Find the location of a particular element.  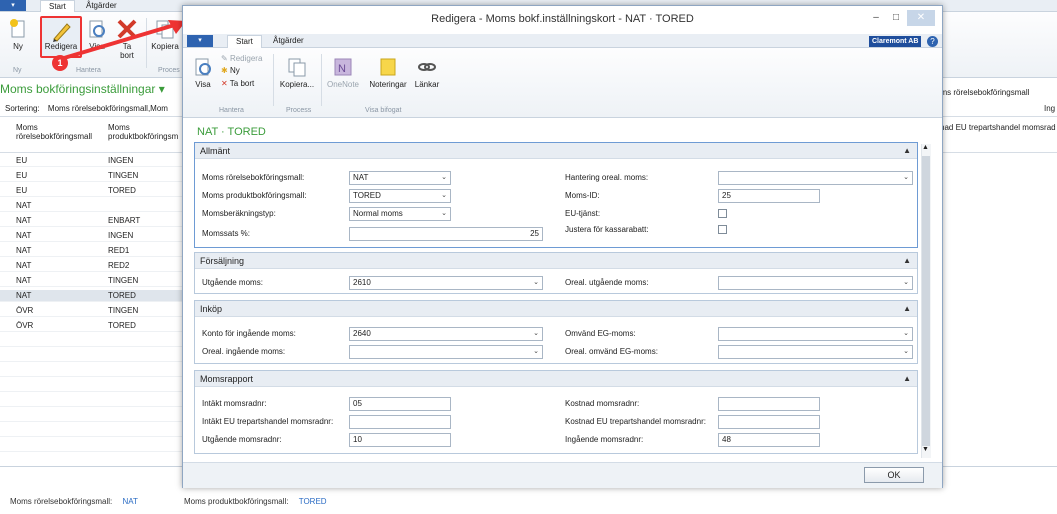

onenote-label: OneNote is located at coordinates (343, 84).